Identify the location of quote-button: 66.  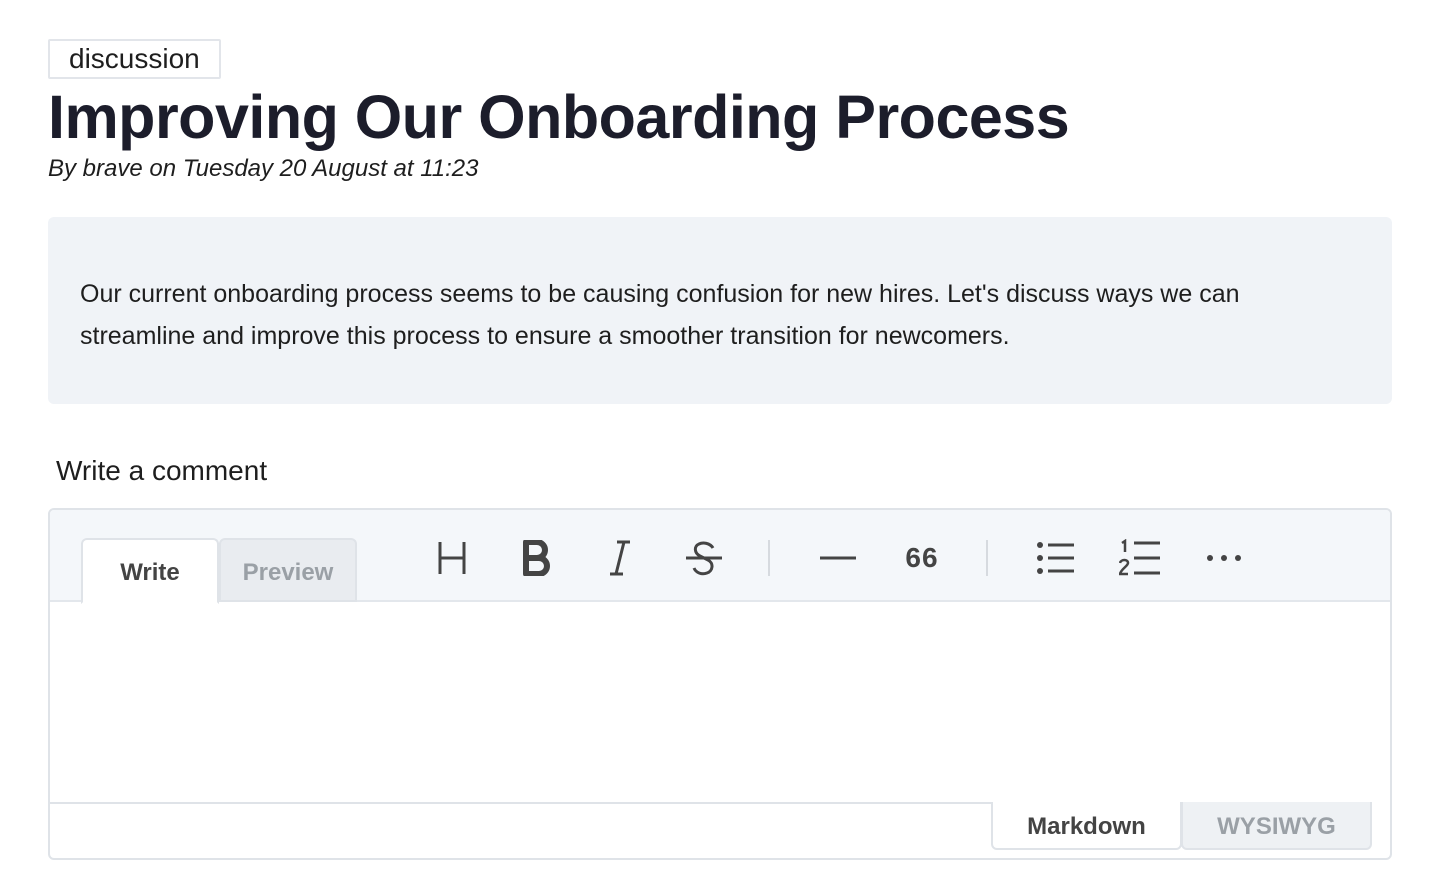
(922, 558).